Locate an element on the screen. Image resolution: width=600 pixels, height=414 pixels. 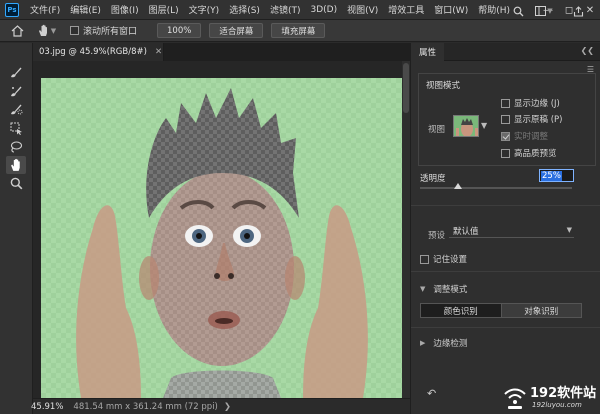
adjust-mode-toggle: 颜色识别 对象识别 is located at coordinates (501, 310).